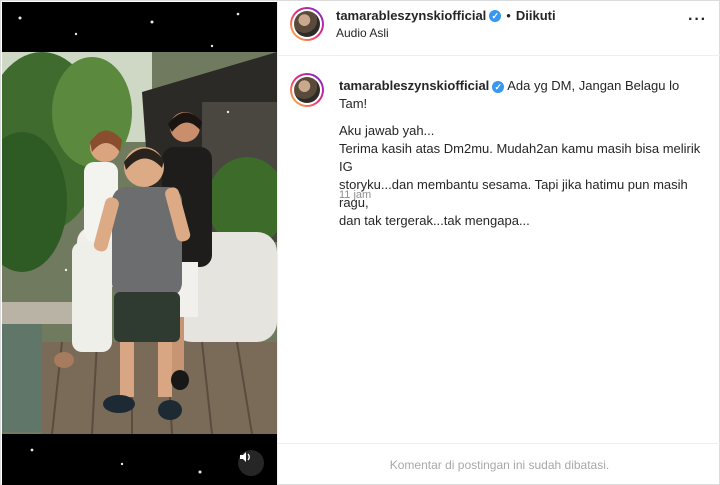 The width and height of the screenshot is (720, 485). What do you see at coordinates (414, 85) in the screenshot?
I see `caption-username: tamarableszynskiofficial` at bounding box center [414, 85].